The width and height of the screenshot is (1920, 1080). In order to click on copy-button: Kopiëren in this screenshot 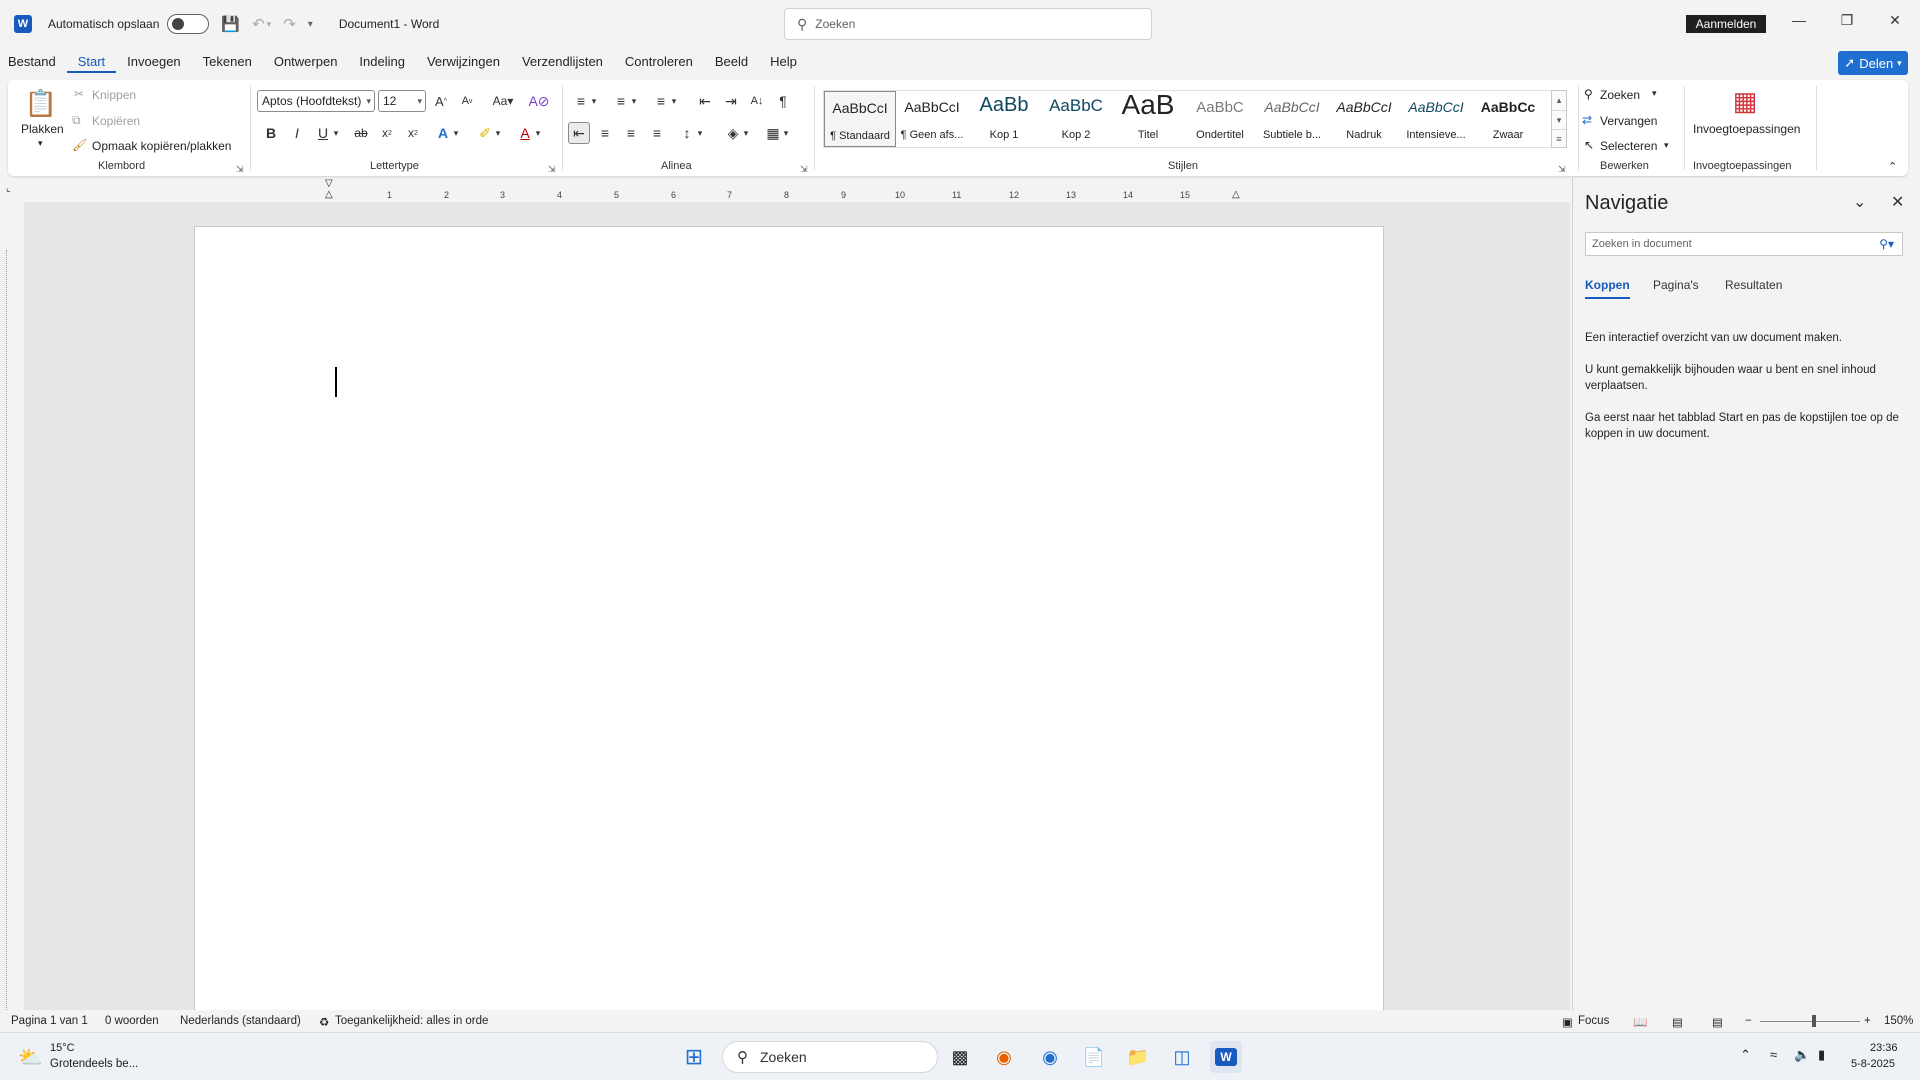, I will do `click(116, 121)`.